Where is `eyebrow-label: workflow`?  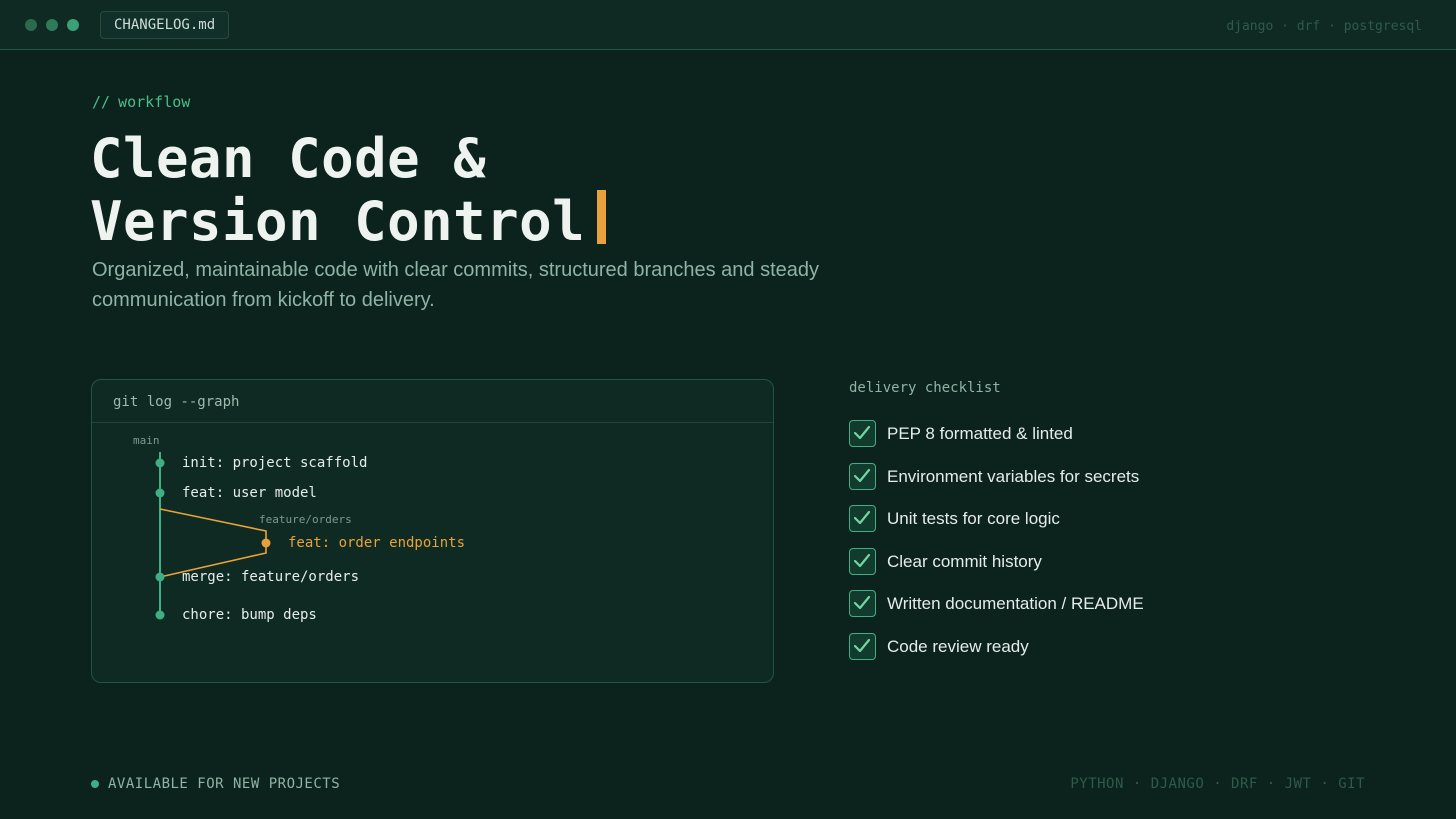 eyebrow-label: workflow is located at coordinates (154, 102).